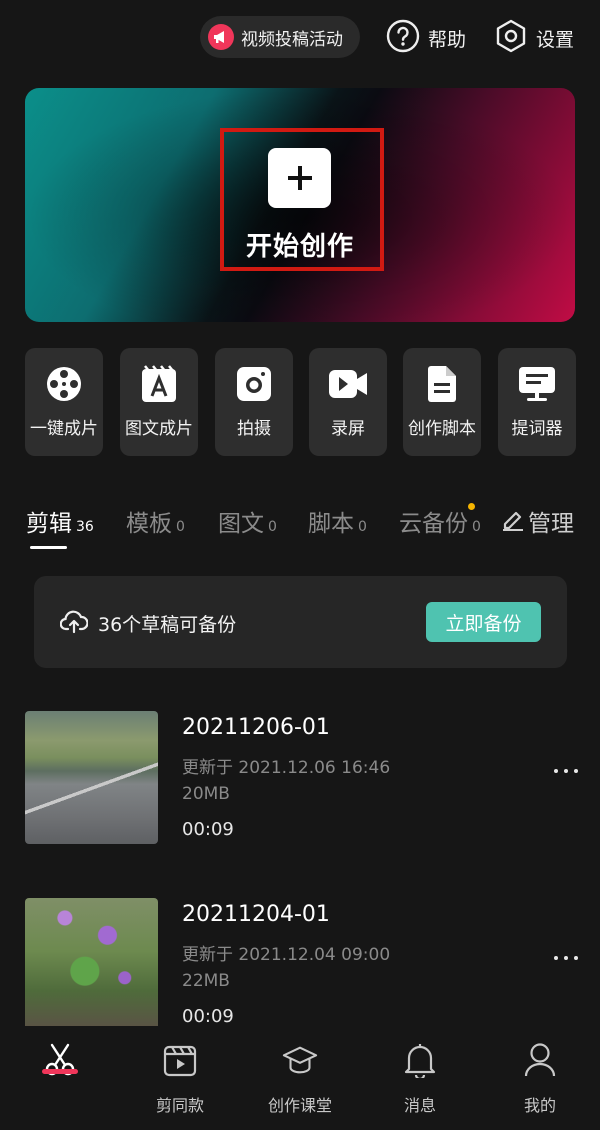  What do you see at coordinates (64, 429) in the screenshot?
I see `tool-label: 一键成片` at bounding box center [64, 429].